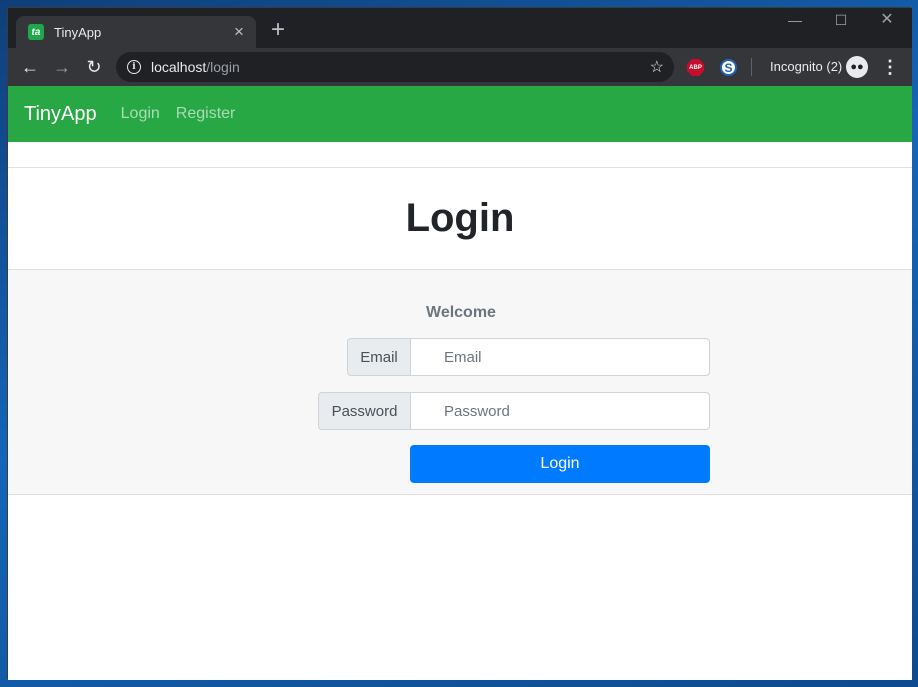 This screenshot has width=918, height=687. I want to click on email-field, so click(560, 357).